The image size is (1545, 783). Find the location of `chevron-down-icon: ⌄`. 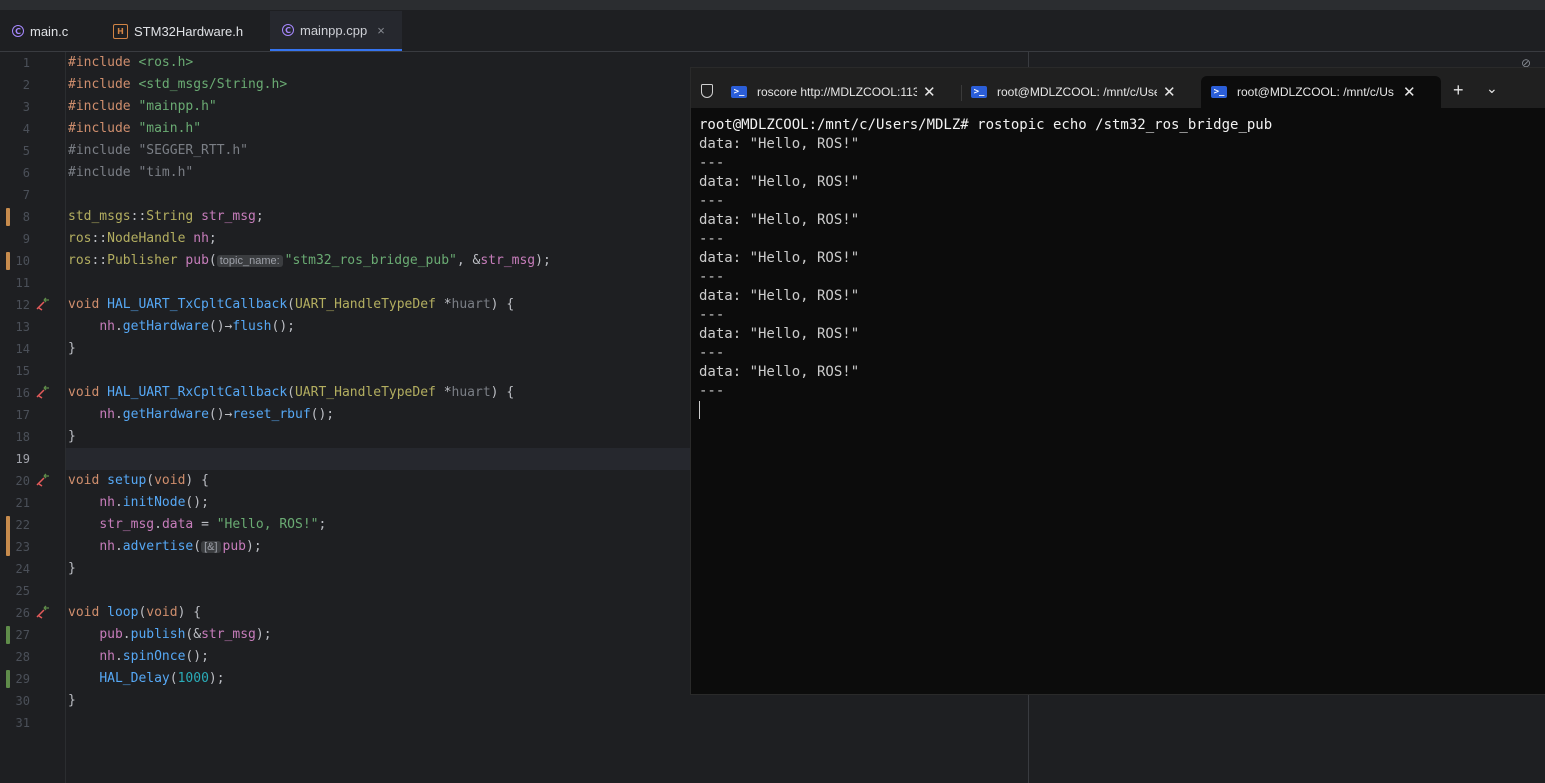

chevron-down-icon: ⌄ is located at coordinates (1492, 88).